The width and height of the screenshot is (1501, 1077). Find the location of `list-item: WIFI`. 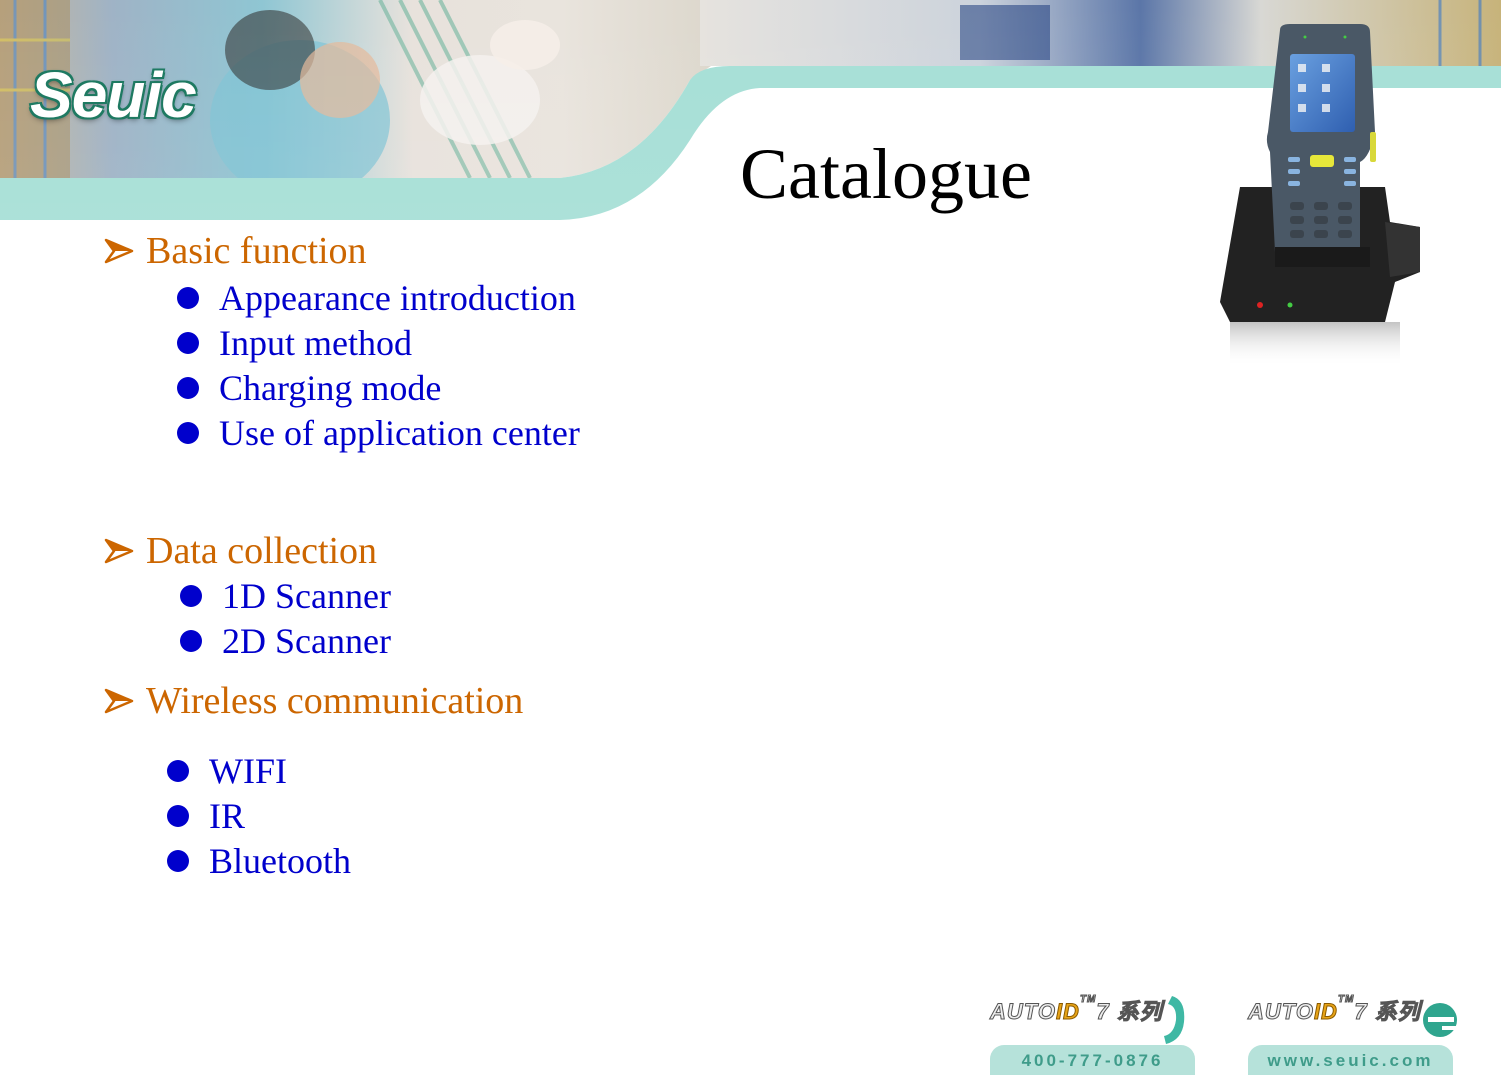

list-item: WIFI is located at coordinates (227, 771).